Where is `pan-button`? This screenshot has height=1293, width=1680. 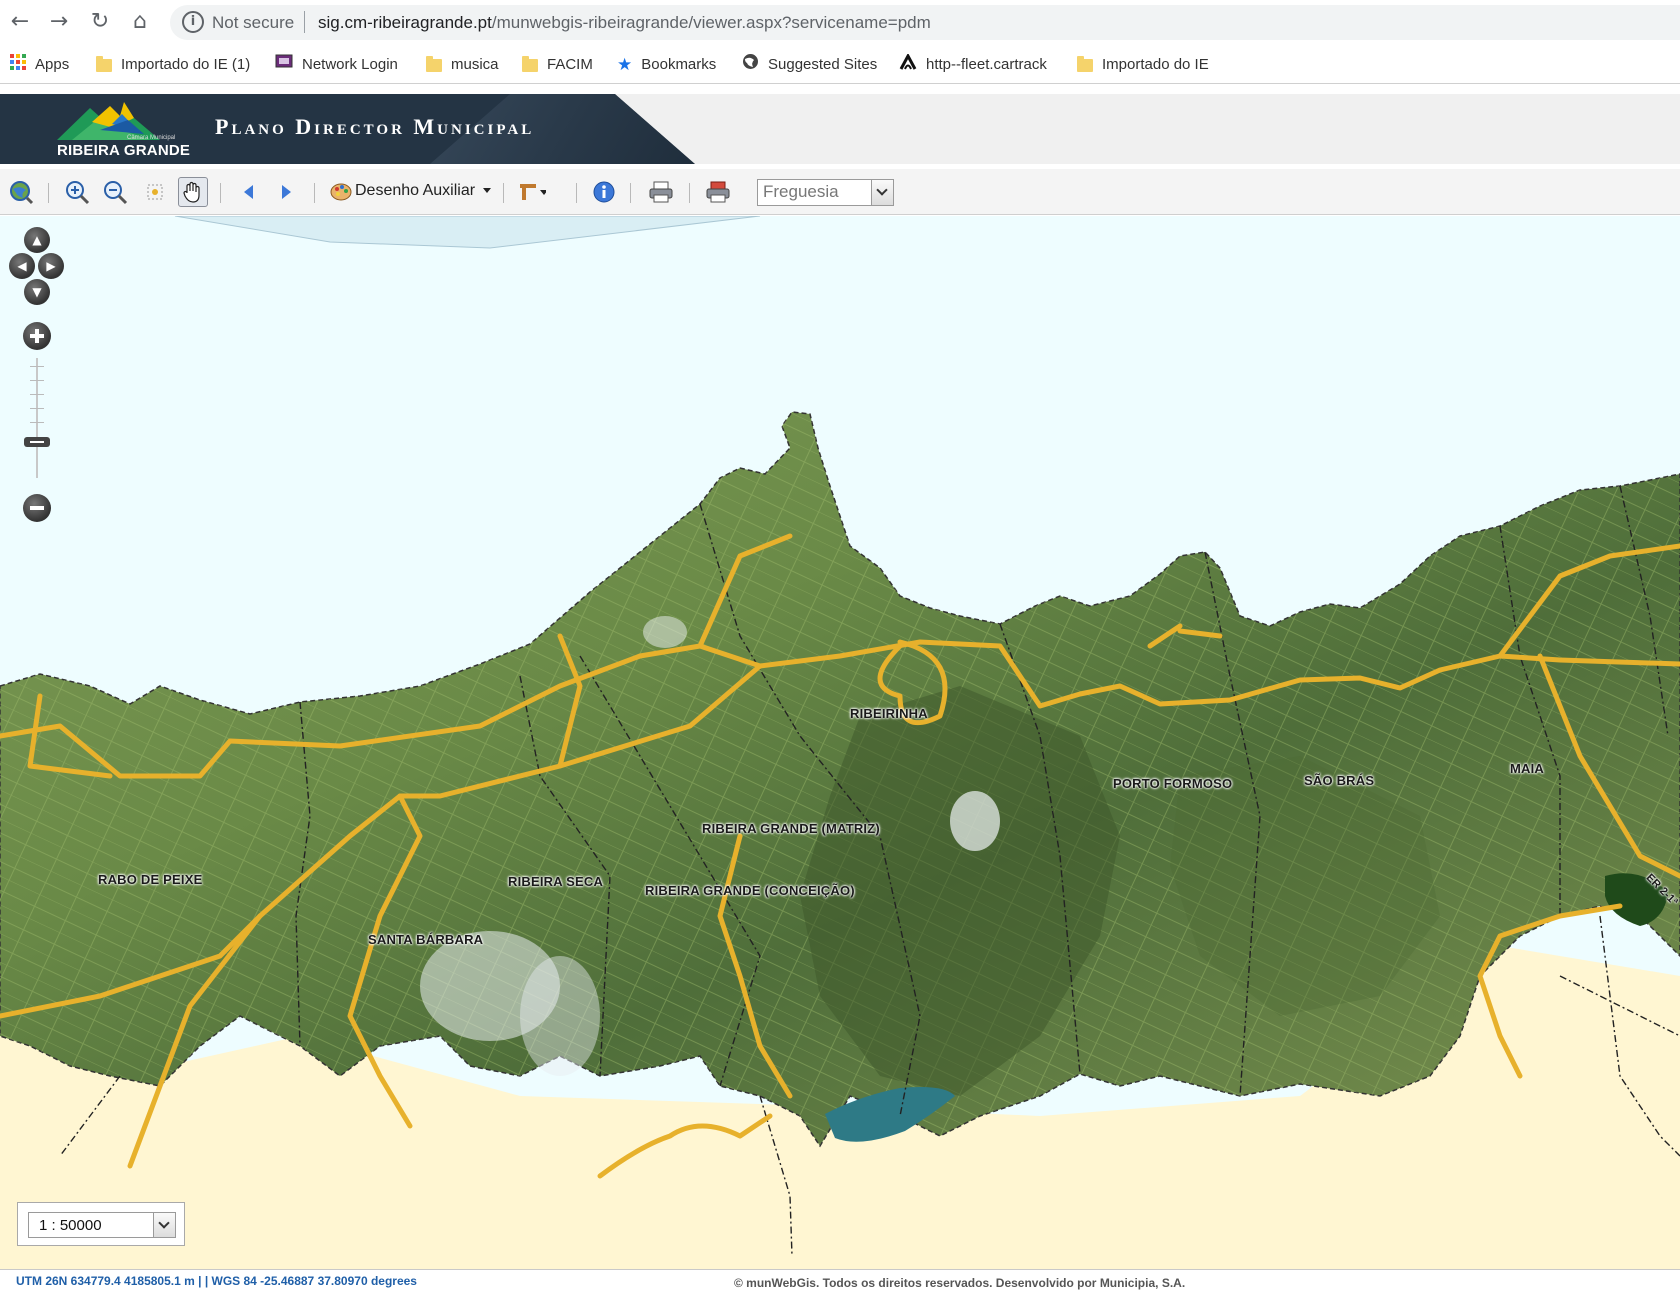 pan-button is located at coordinates (193, 192).